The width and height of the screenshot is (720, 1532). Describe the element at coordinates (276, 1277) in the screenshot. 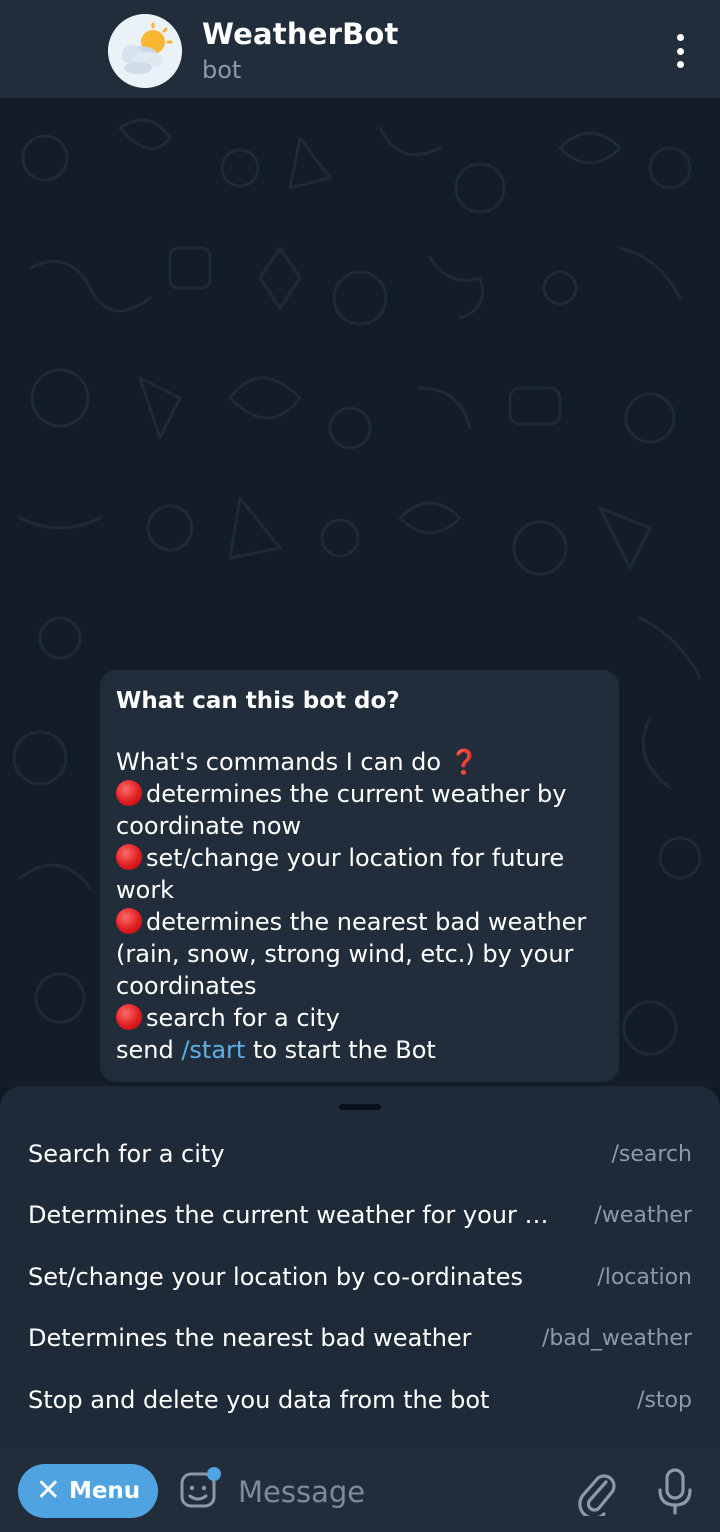

I see `command-description: Set/change your location by co-ordinates` at that location.